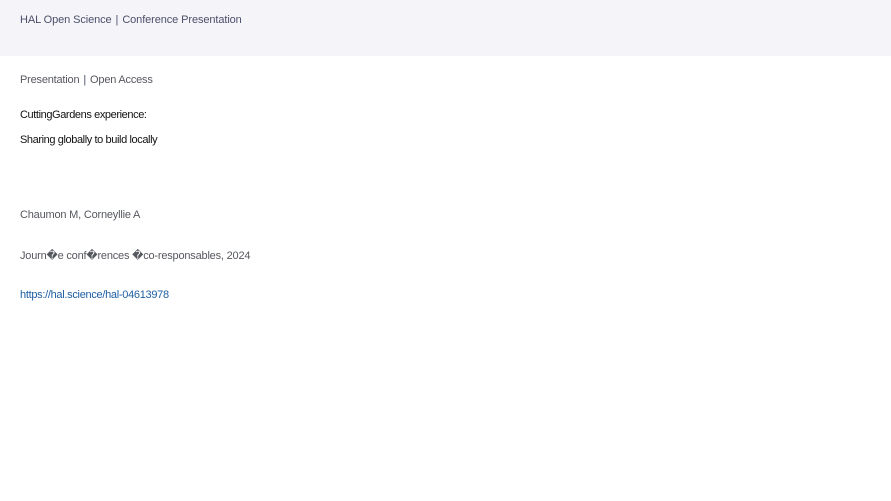 Image resolution: width=891 pixels, height=501 pixels. Describe the element at coordinates (80, 215) in the screenshot. I see `authors: Chaumon M, Corneyllie A` at that location.